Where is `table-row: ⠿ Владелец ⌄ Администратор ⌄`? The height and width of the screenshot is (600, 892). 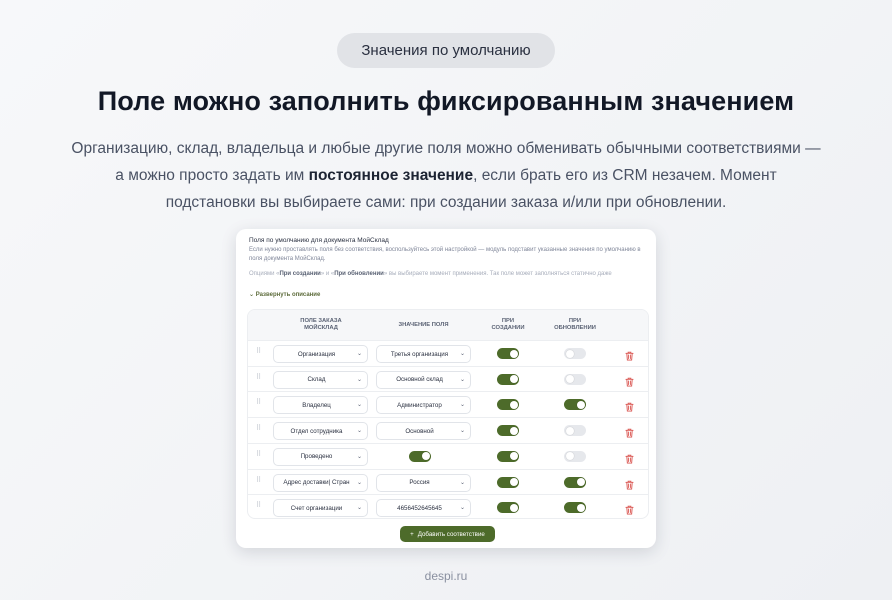 table-row: ⠿ Владелец ⌄ Администратор ⌄ is located at coordinates (448, 404).